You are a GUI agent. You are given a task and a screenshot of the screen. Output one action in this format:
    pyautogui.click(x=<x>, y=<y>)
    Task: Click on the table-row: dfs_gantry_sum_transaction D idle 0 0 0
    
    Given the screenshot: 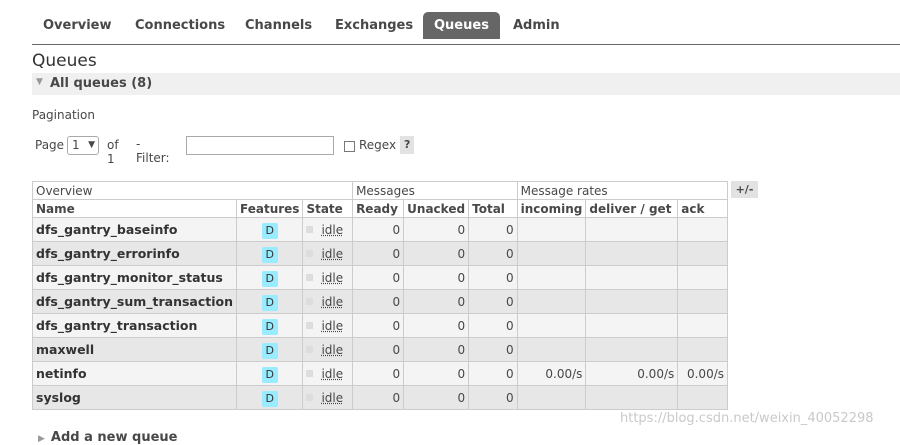 What is the action you would take?
    pyautogui.click(x=379, y=301)
    